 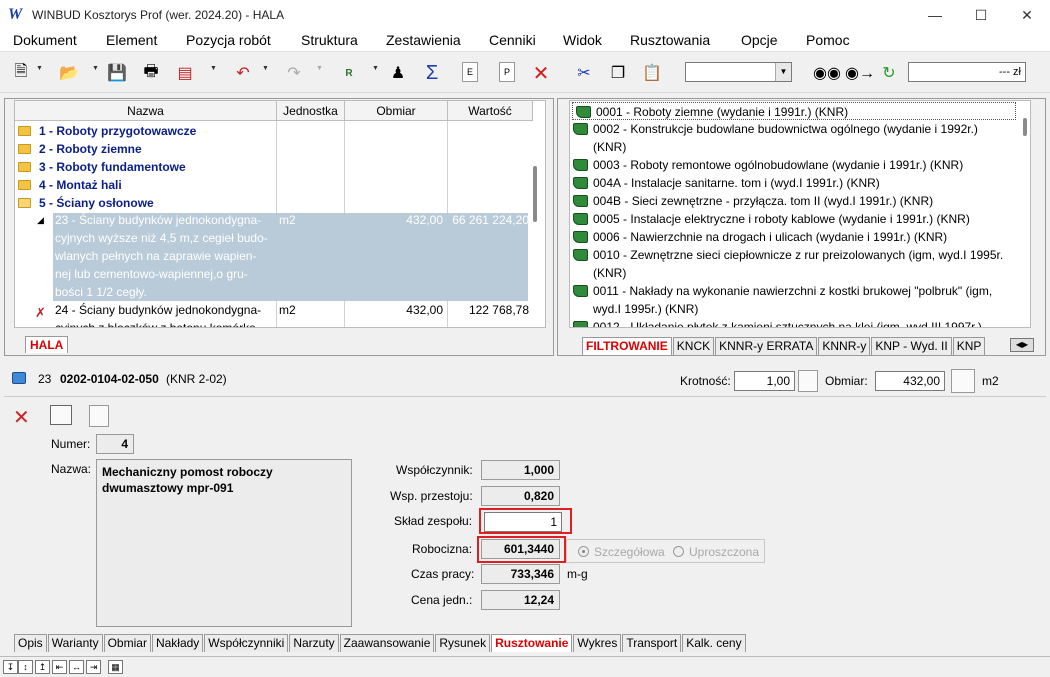 What do you see at coordinates (146, 131) in the screenshot?
I see `tree-folder: 1 - Roboty przygotowawcze` at bounding box center [146, 131].